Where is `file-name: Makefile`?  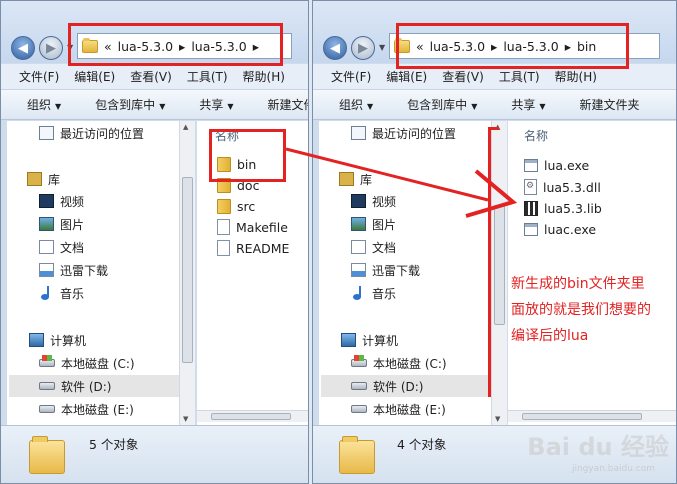 file-name: Makefile is located at coordinates (262, 227).